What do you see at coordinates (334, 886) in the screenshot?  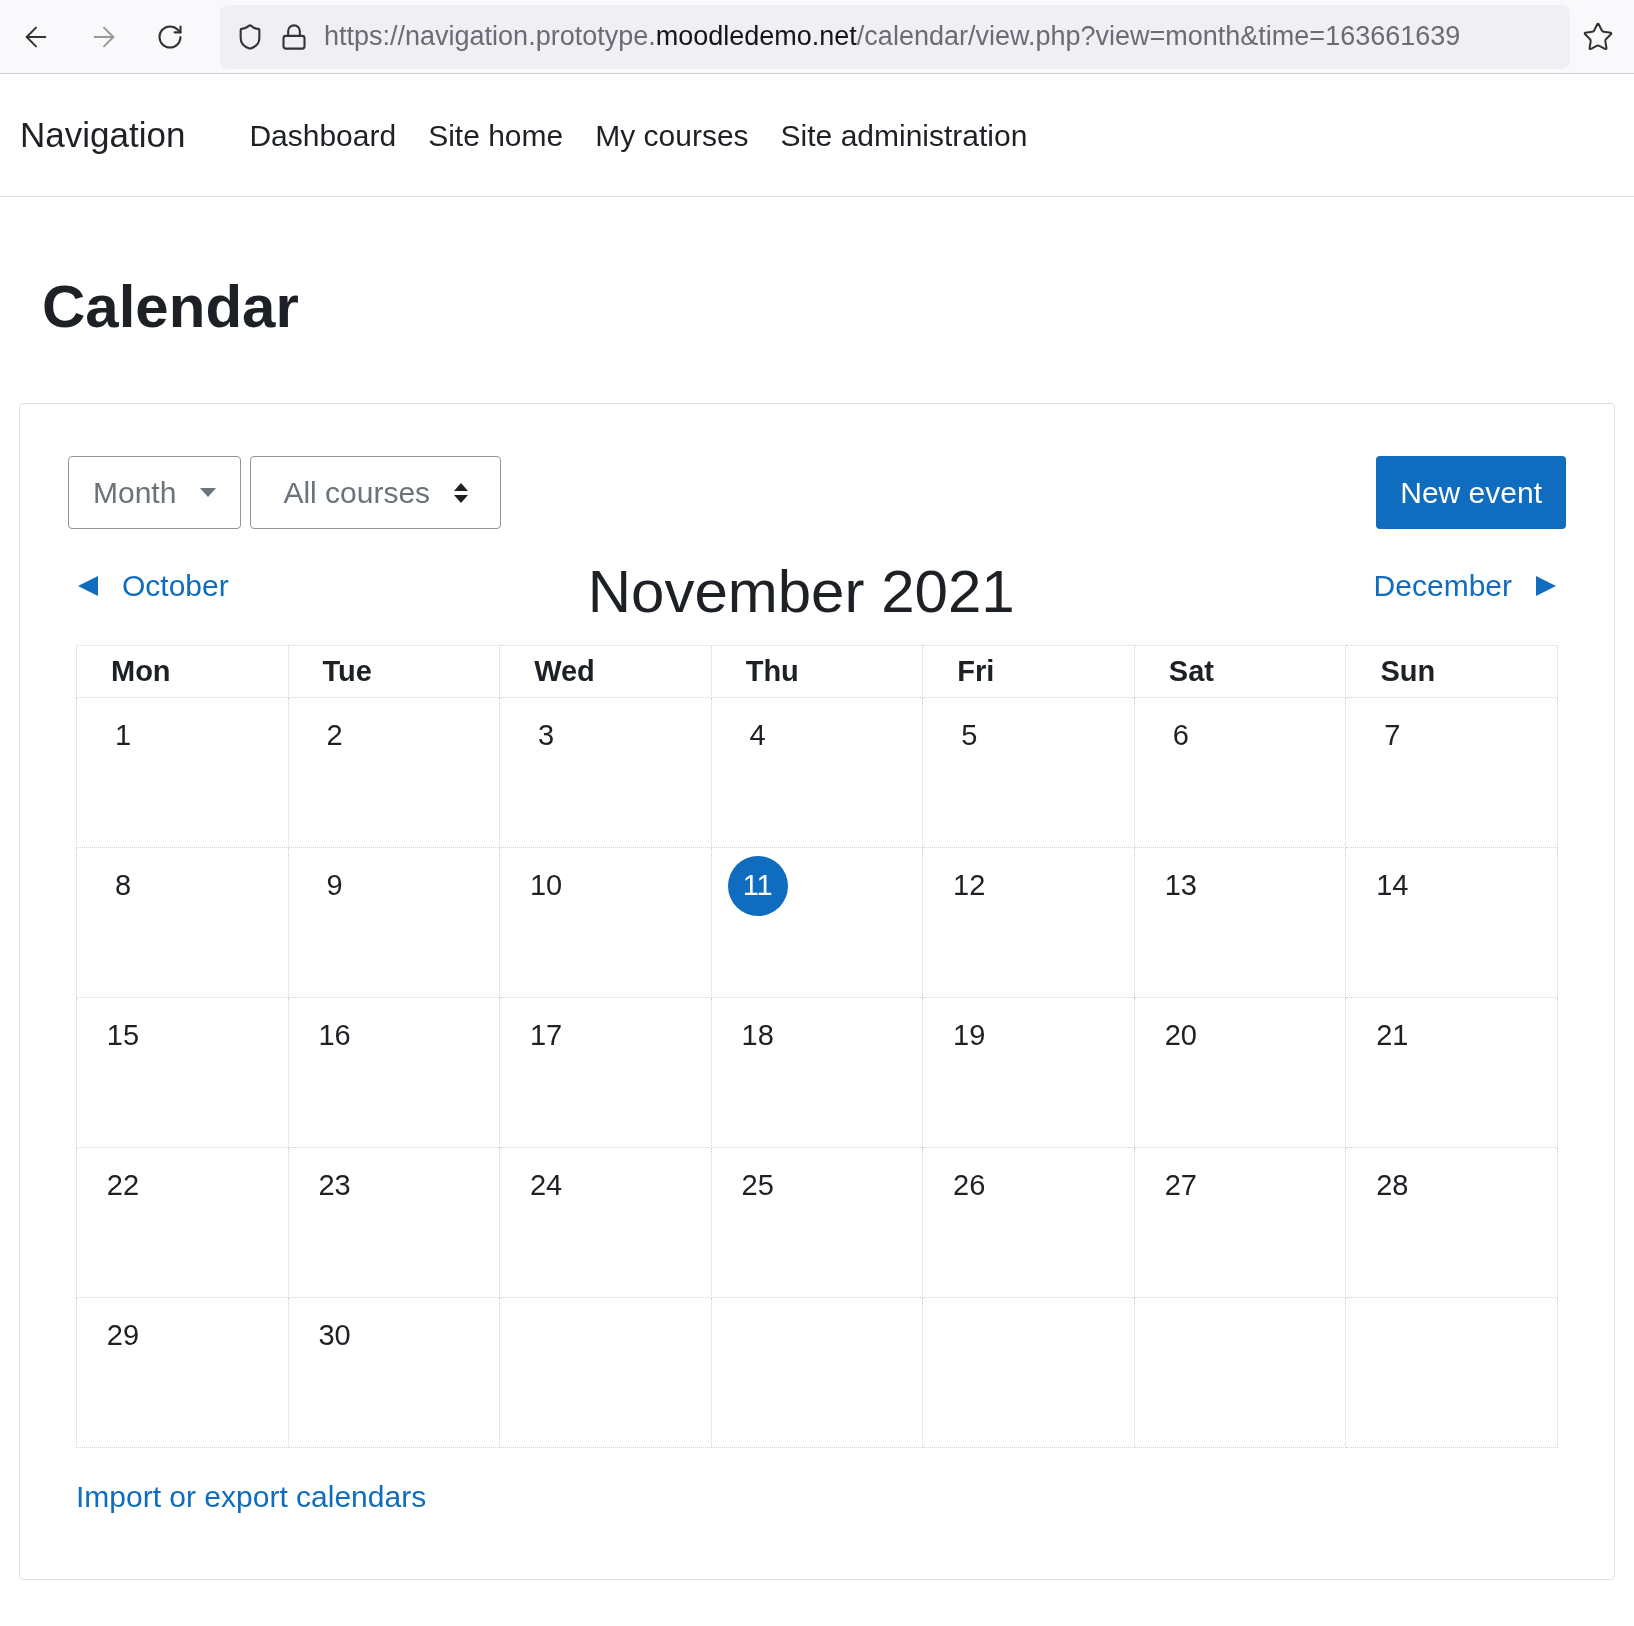 I see `day-number: 9` at bounding box center [334, 886].